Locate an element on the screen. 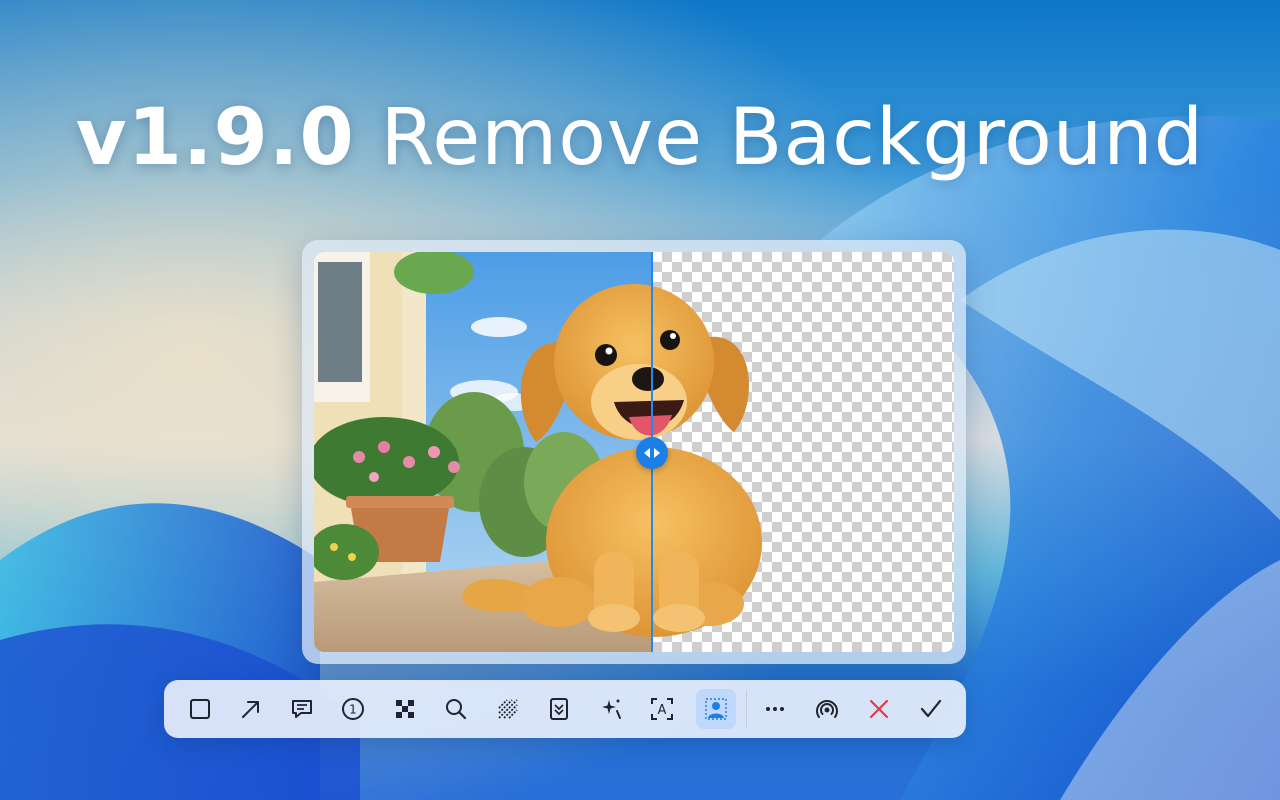 The height and width of the screenshot is (800, 1280). text-bubble-tool is located at coordinates (302, 709).